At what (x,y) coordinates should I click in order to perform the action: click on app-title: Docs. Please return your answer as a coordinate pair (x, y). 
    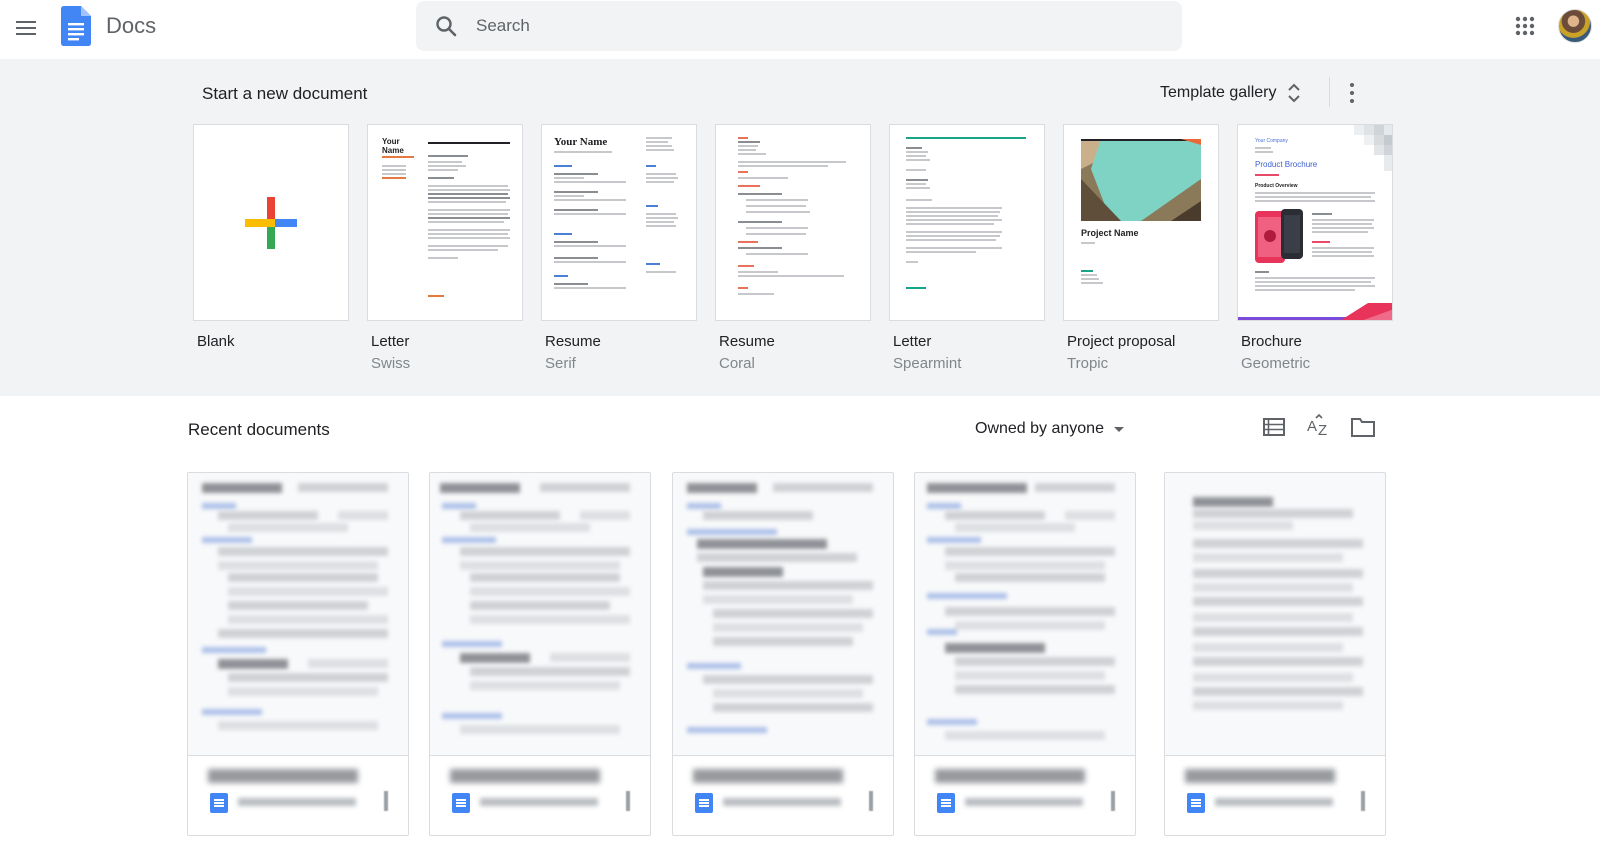
    Looking at the image, I should click on (131, 26).